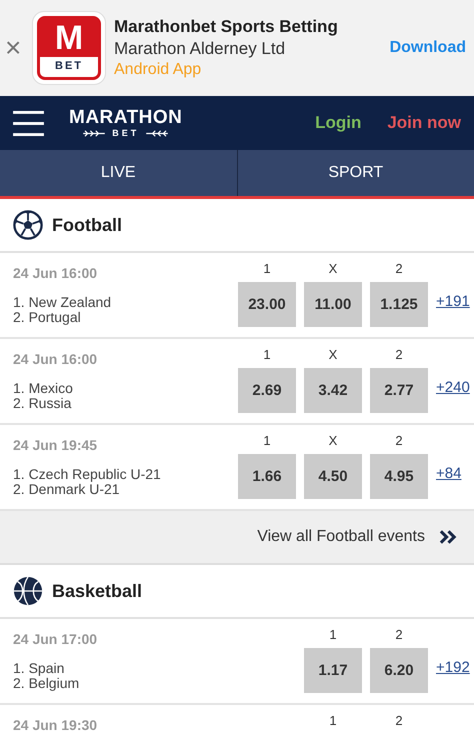  I want to click on team-name: 2. Denmark U-21, so click(66, 489).